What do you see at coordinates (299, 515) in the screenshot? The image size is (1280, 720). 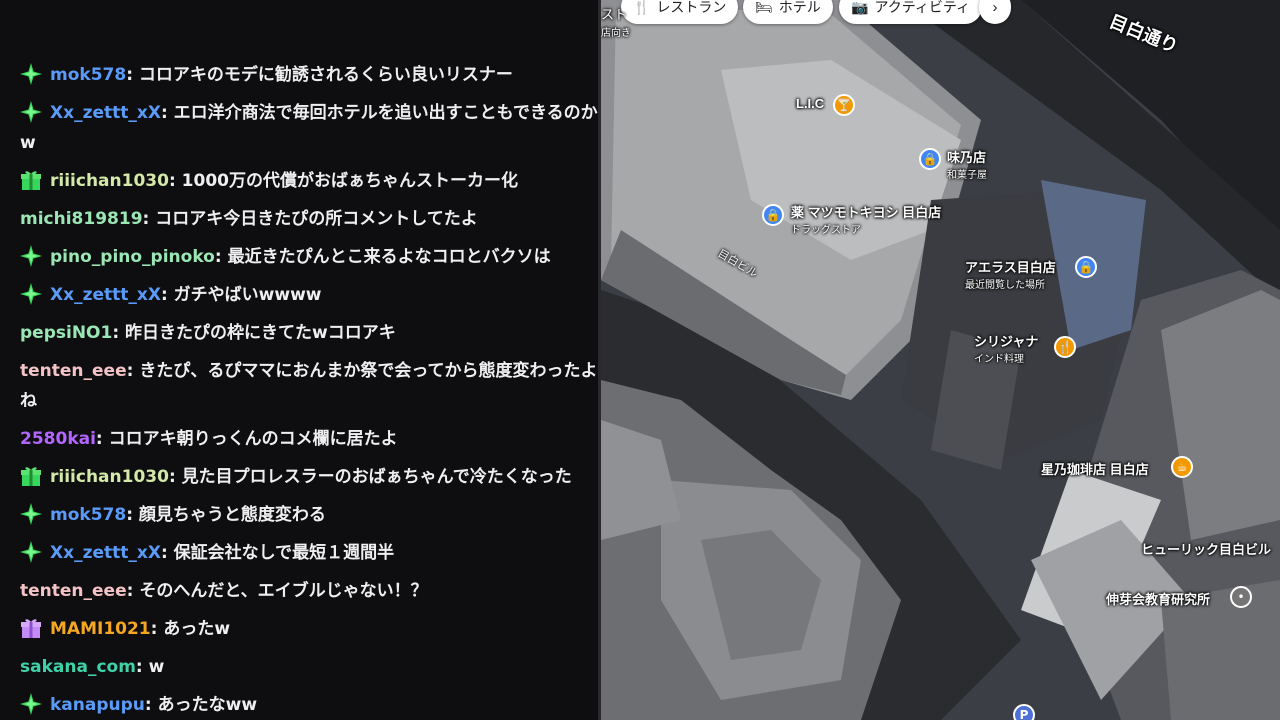 I see `chat-message: mok578: 顔見ちゃうと態度変わる` at bounding box center [299, 515].